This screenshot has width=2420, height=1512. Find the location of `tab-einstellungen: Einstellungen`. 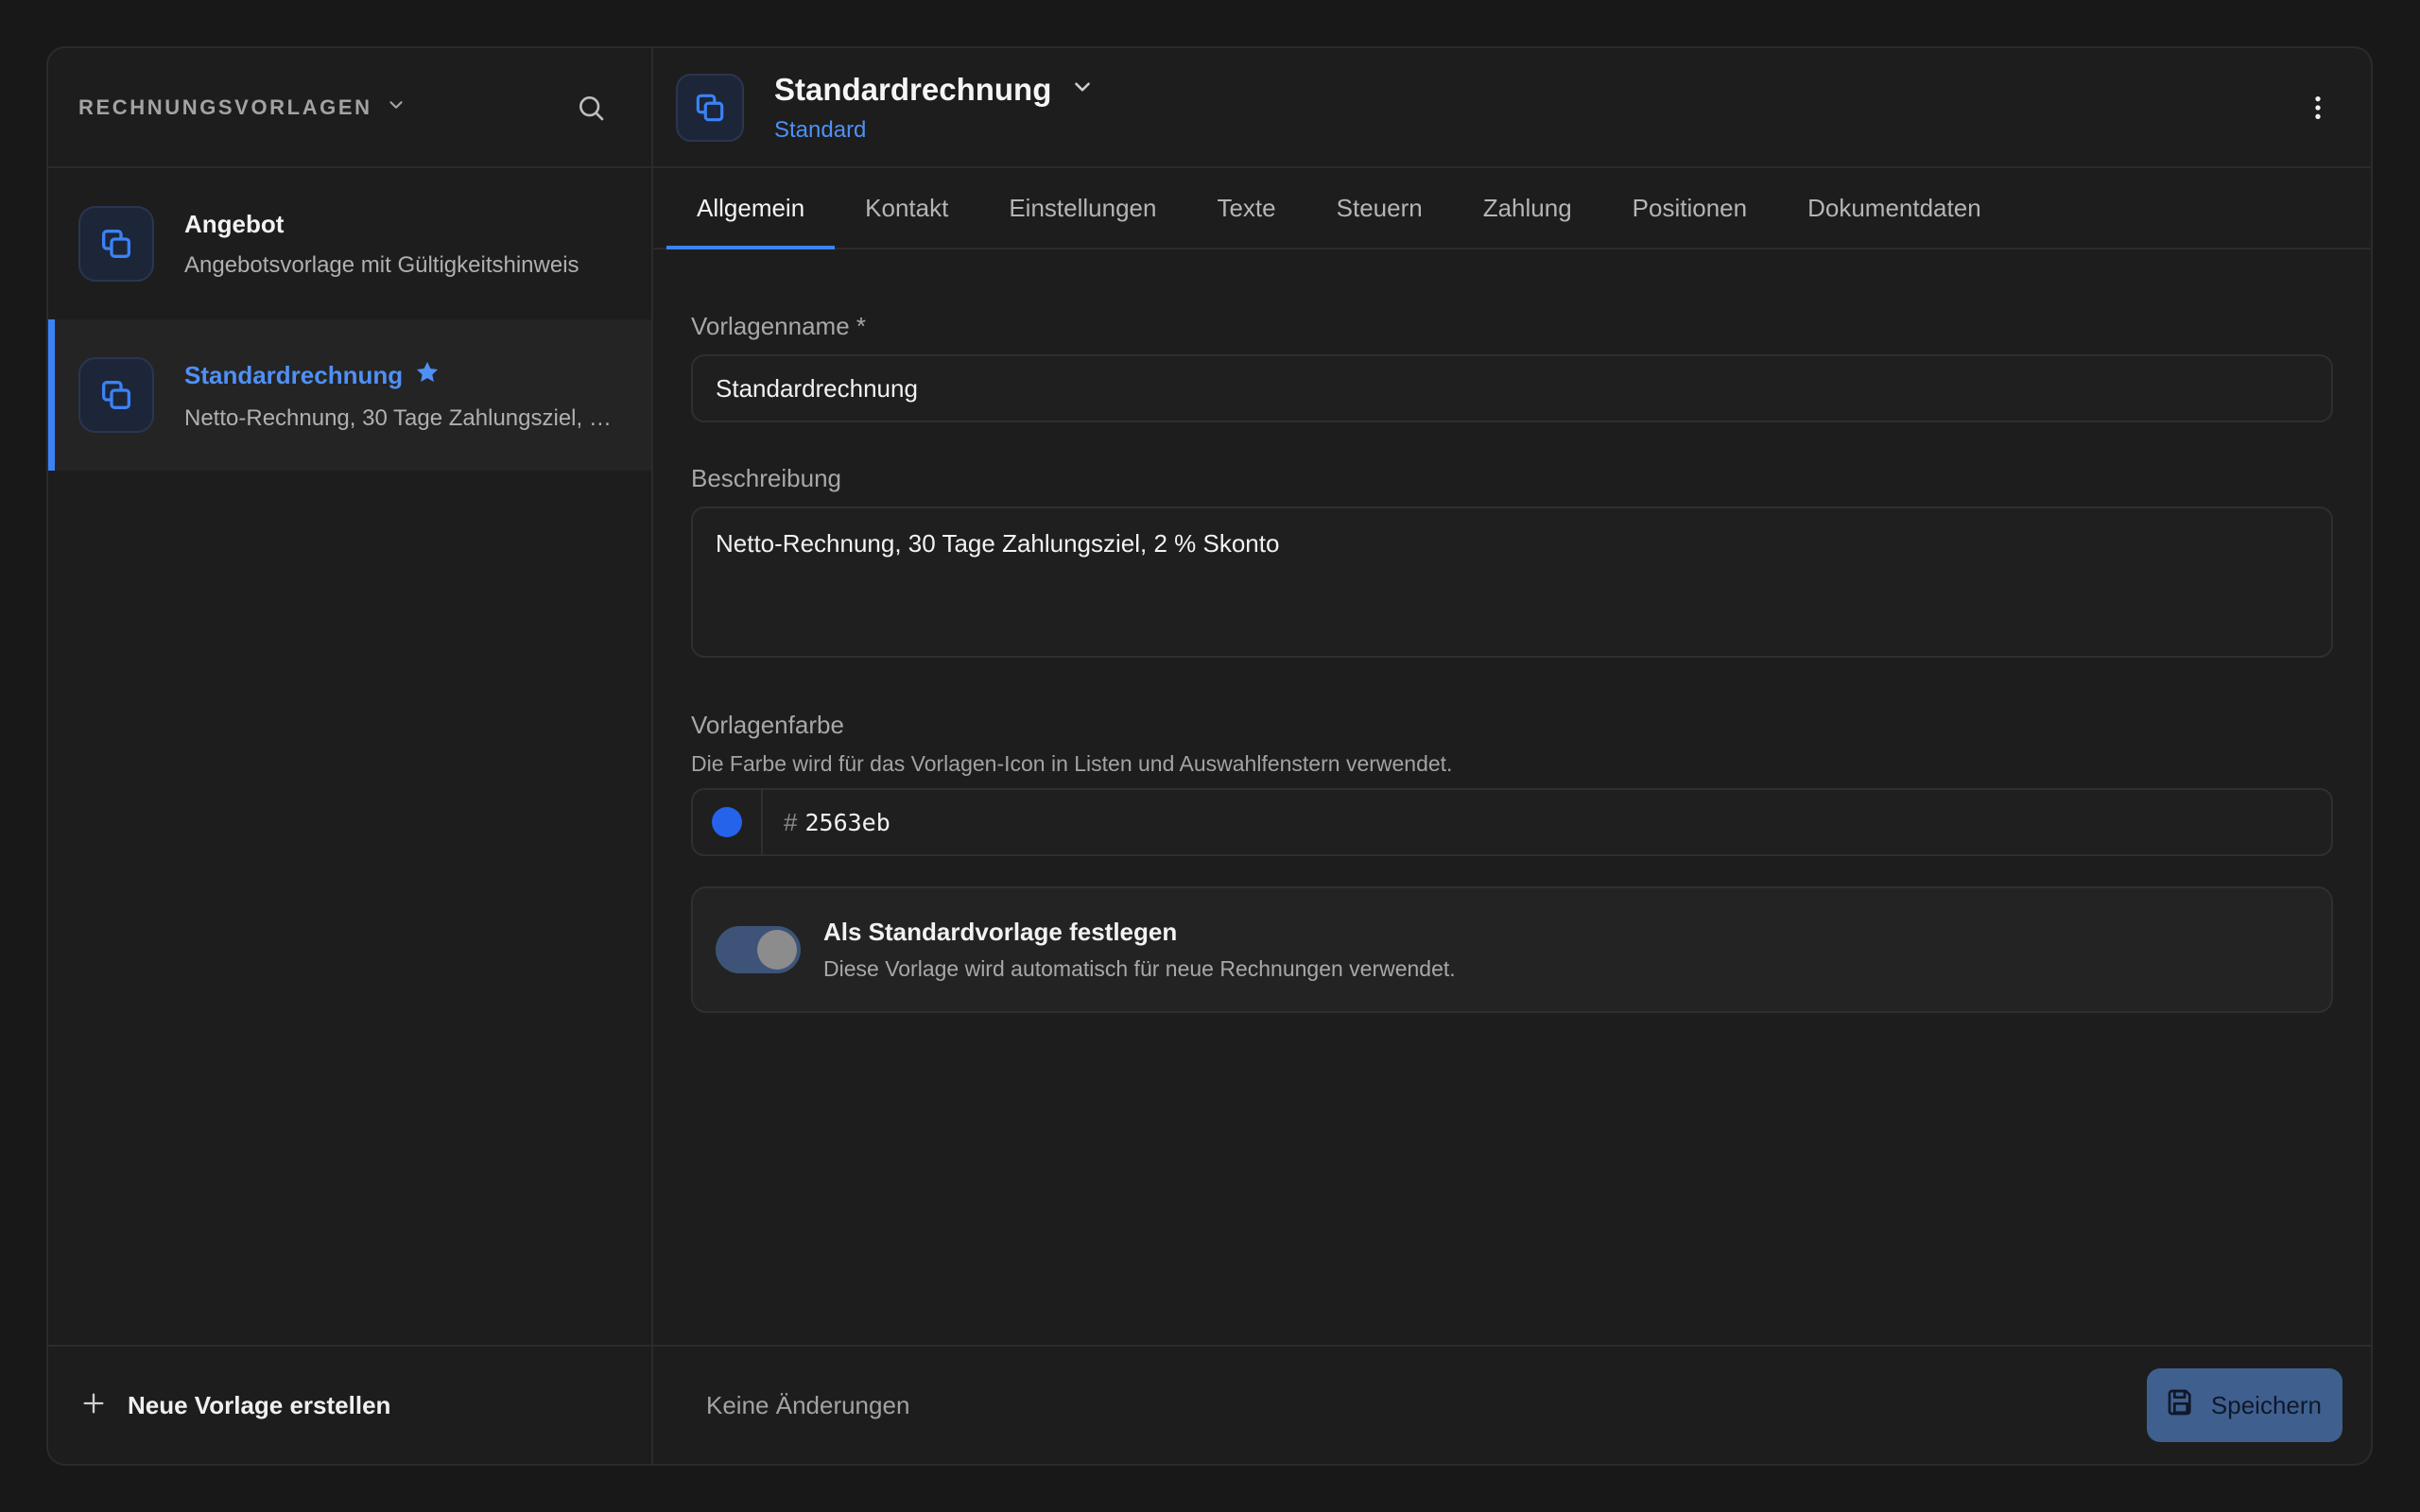

tab-einstellungen: Einstellungen is located at coordinates (1082, 208).